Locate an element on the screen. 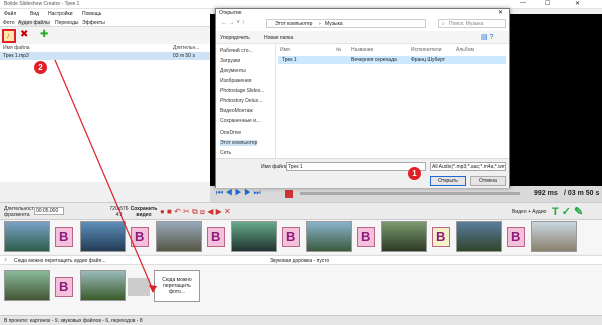  search-field: ⌕ Поиск: Музыка is located at coordinates (472, 23).